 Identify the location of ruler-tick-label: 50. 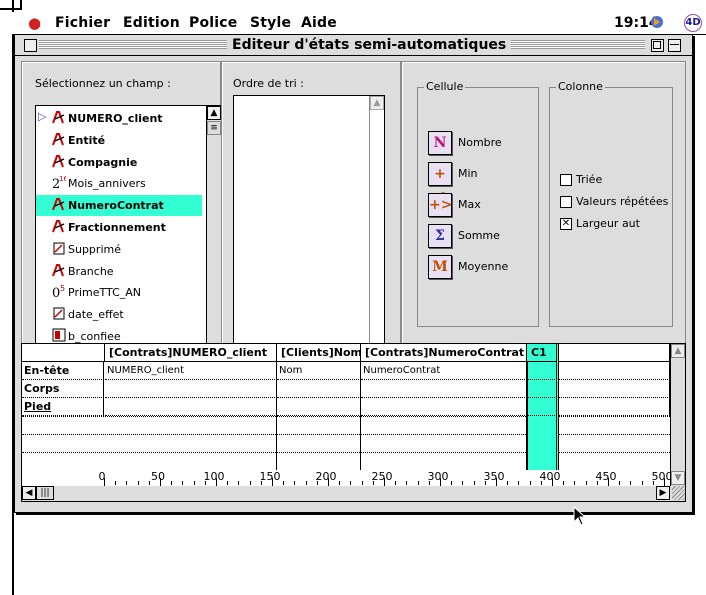
(158, 476).